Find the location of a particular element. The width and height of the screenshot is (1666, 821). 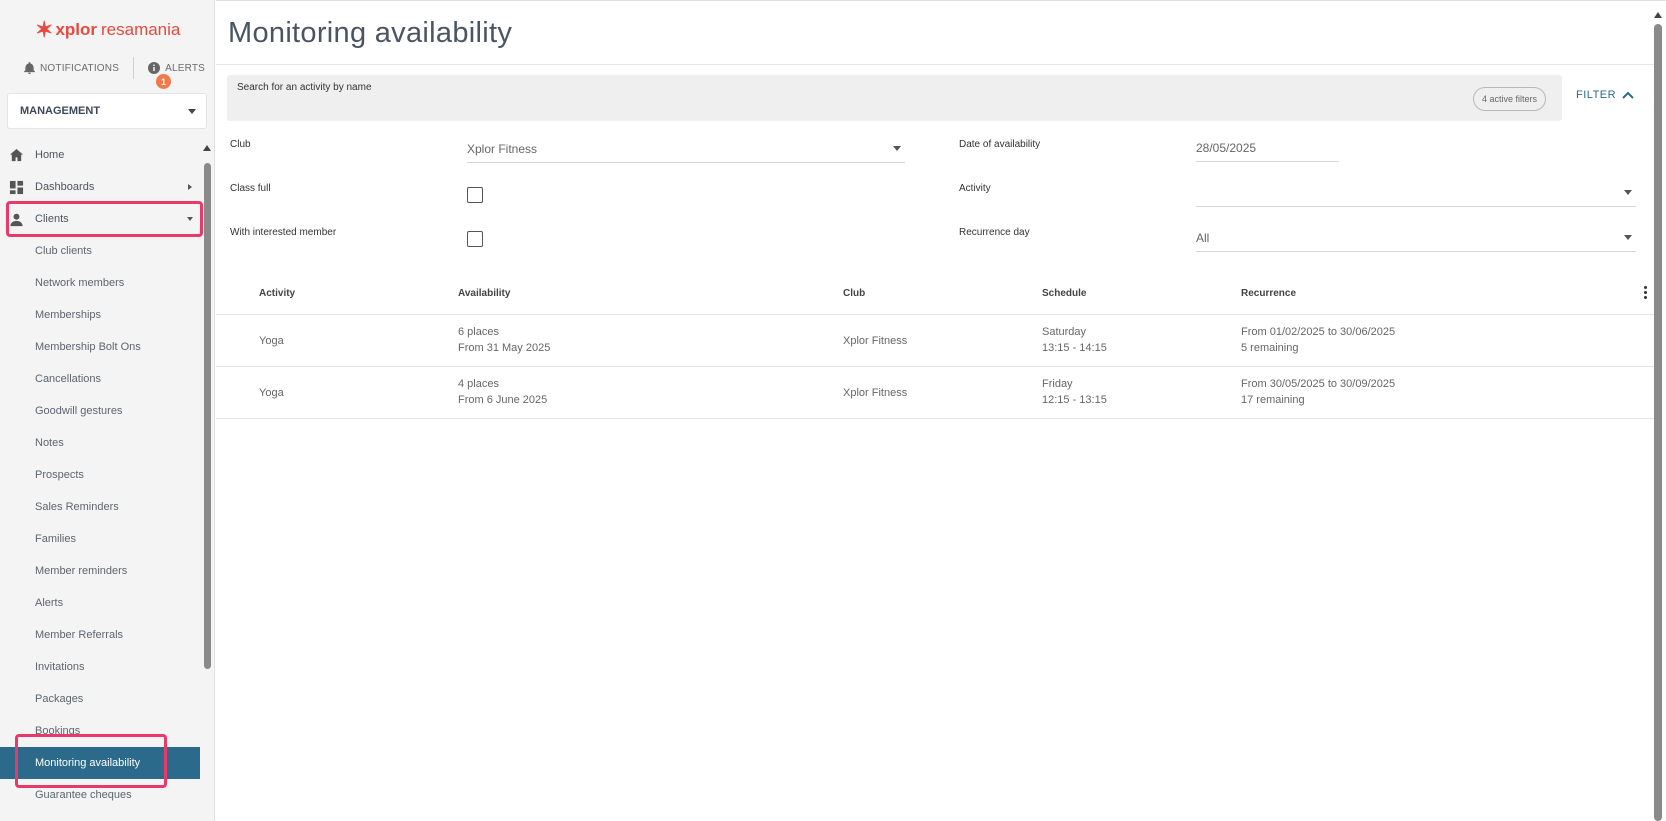

sidebar-subitem-membership-bolt-ons: Membership Bolt Ons is located at coordinates (100, 347).